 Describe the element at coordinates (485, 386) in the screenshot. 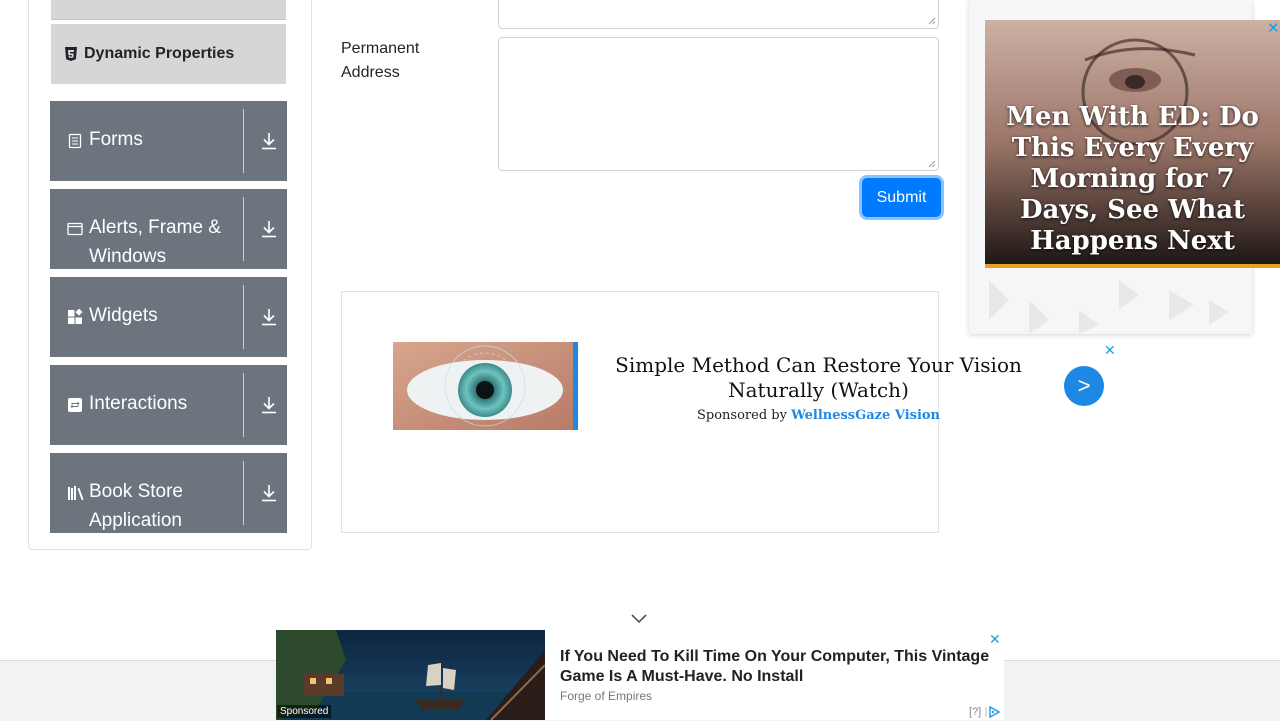

I see `ad-image-eye` at that location.